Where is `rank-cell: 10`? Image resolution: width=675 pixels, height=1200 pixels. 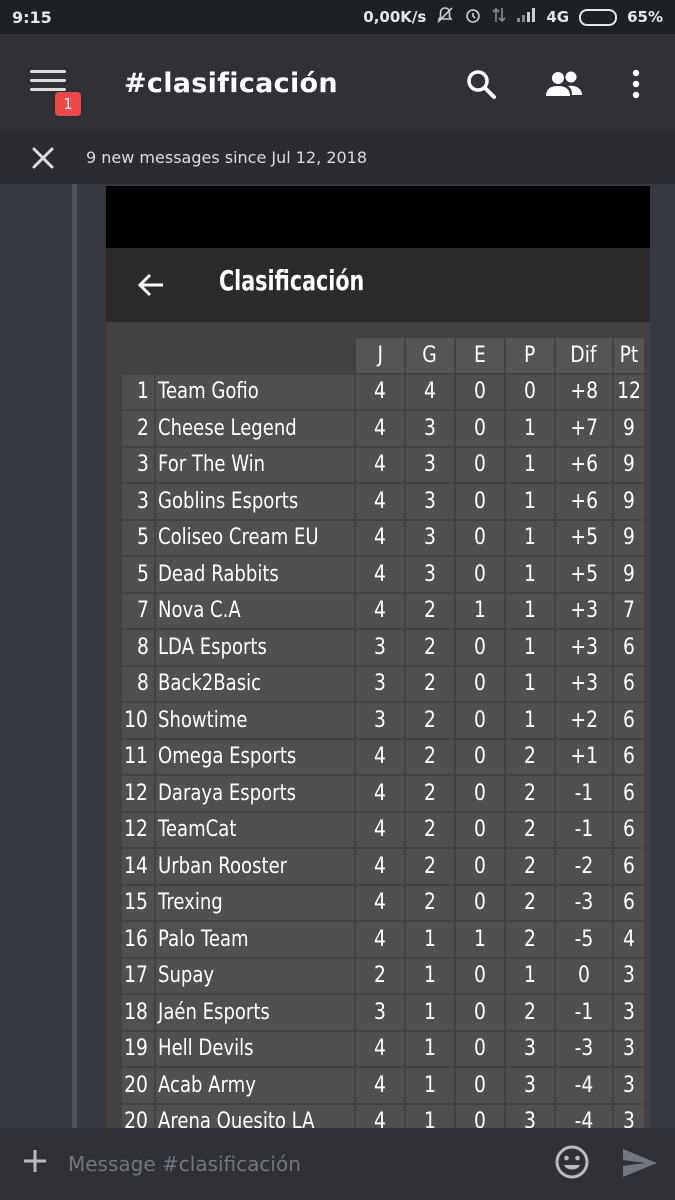 rank-cell: 10 is located at coordinates (138, 720).